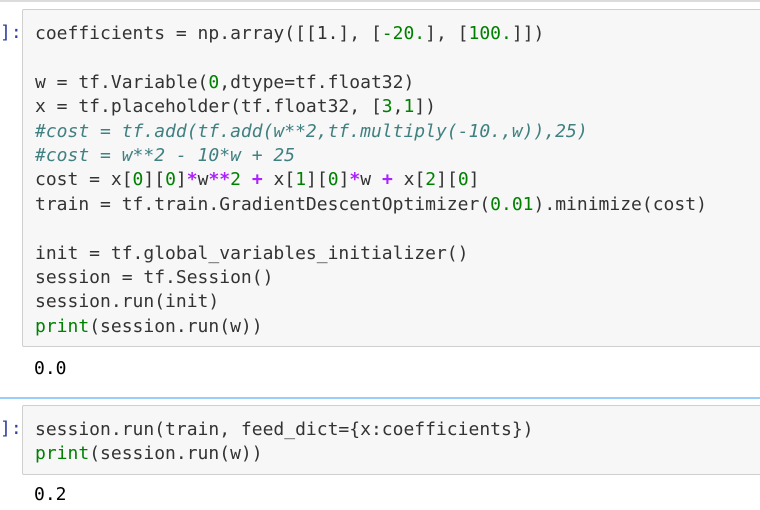 The image size is (760, 510). I want to click on code-line: init = tf.global_variables_initializer(), so click(251, 254).